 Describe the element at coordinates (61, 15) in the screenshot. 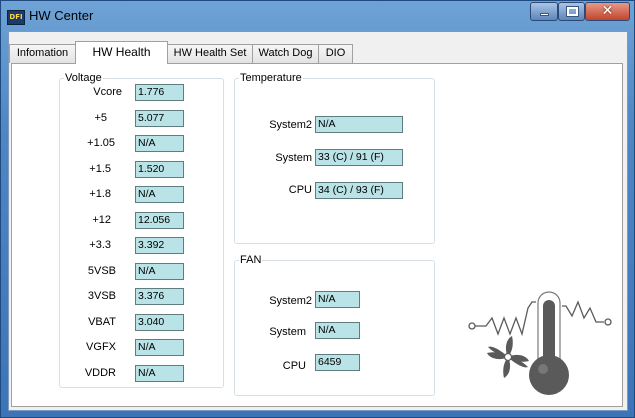

I see `window-title: HW Center` at that location.